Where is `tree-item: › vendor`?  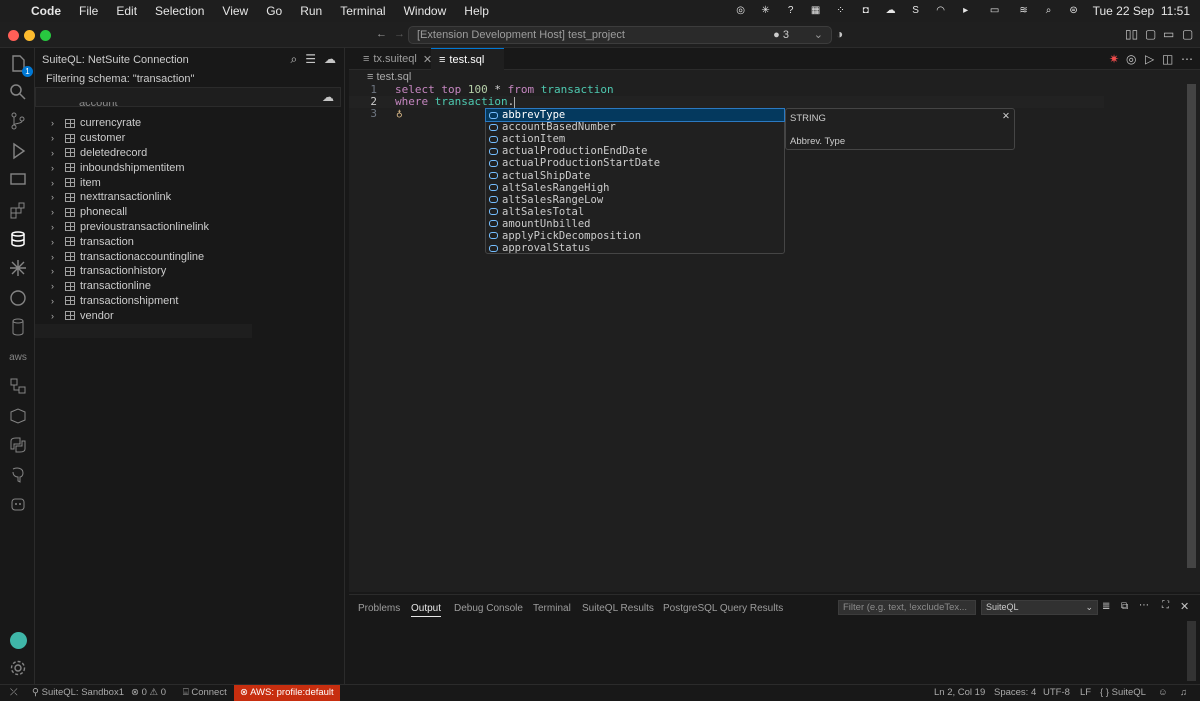
tree-item: › vendor is located at coordinates (143, 315).